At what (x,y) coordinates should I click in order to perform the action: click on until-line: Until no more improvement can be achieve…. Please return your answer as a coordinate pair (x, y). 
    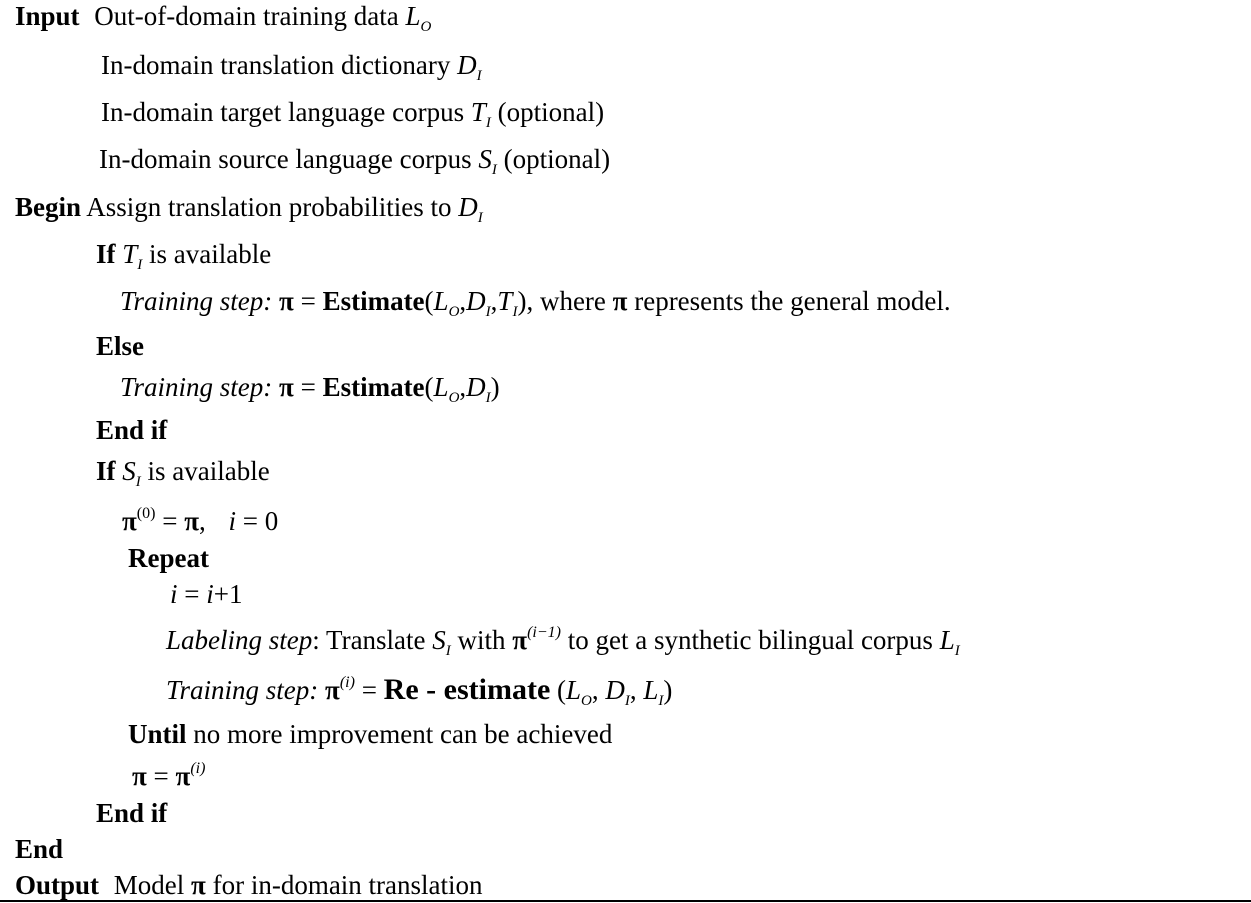
    Looking at the image, I should click on (370, 734).